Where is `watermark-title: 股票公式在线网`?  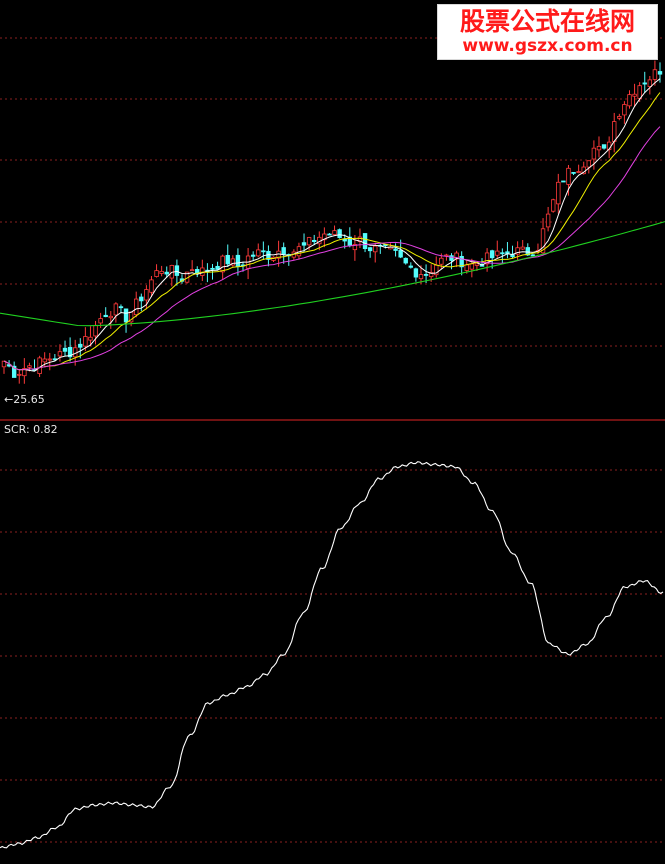 watermark-title: 股票公式在线网 is located at coordinates (547, 21).